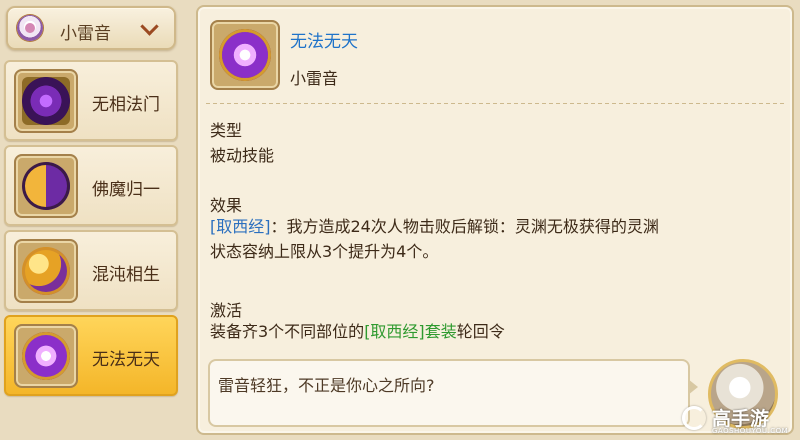 The height and width of the screenshot is (440, 800). What do you see at coordinates (242, 155) in the screenshot?
I see `type-value: 被动技能` at bounding box center [242, 155].